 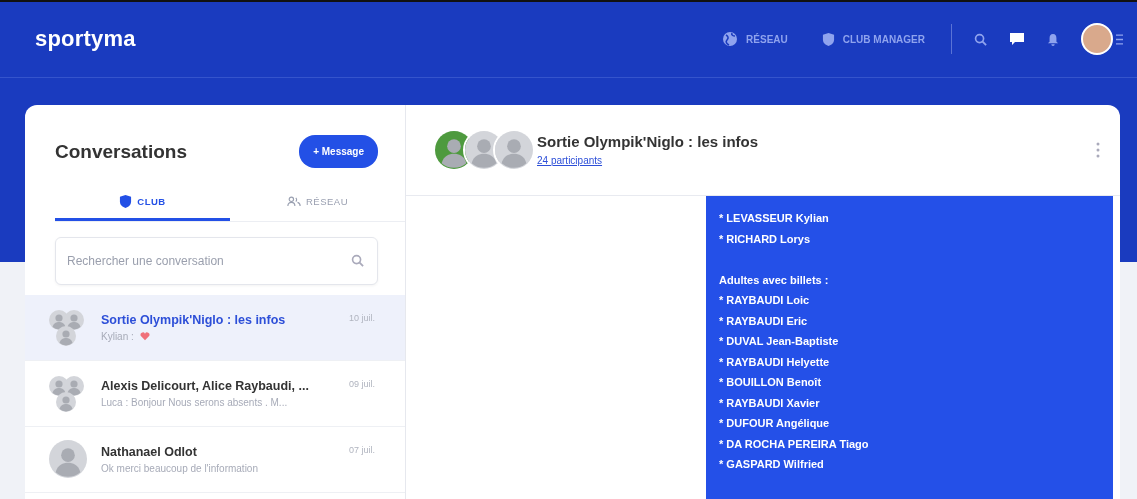 What do you see at coordinates (216, 261) in the screenshot?
I see `search-field: Rechercher une conversation` at bounding box center [216, 261].